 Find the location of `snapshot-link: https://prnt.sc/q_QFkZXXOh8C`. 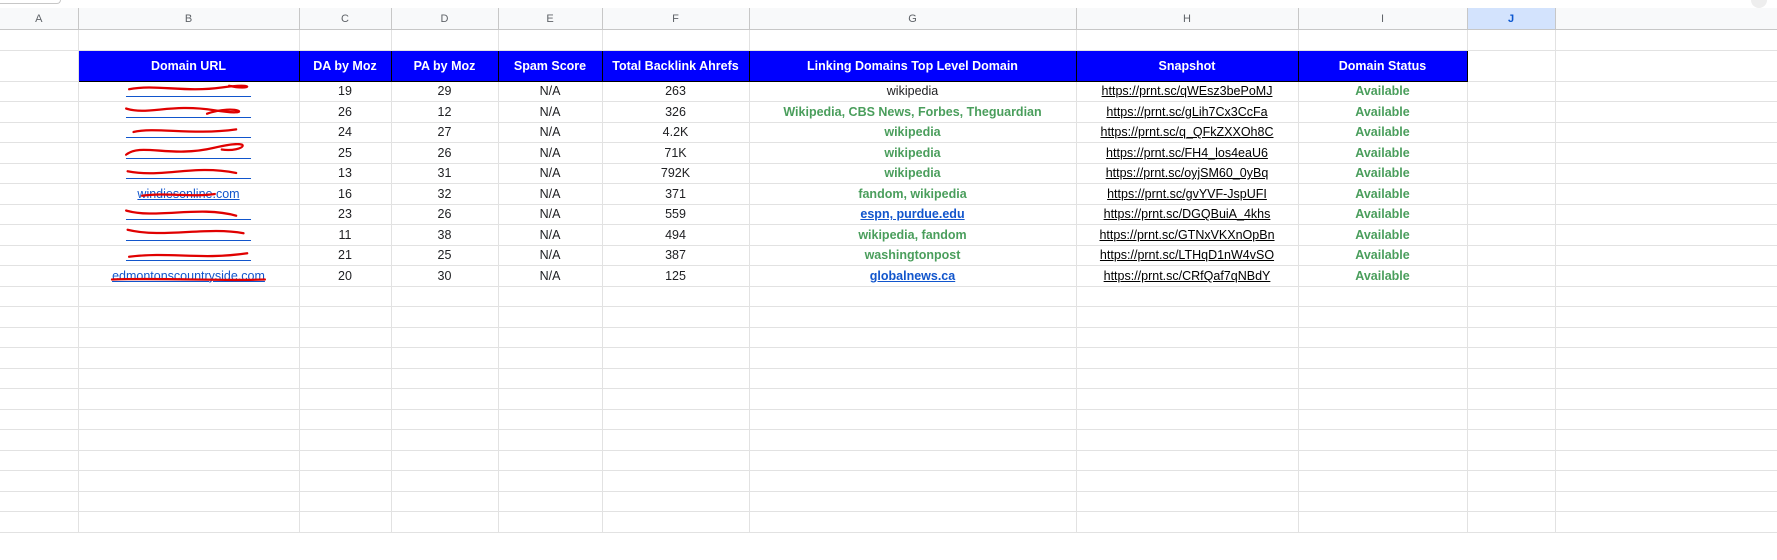

snapshot-link: https://prnt.sc/q_QFkZXXOh8C is located at coordinates (1187, 132).